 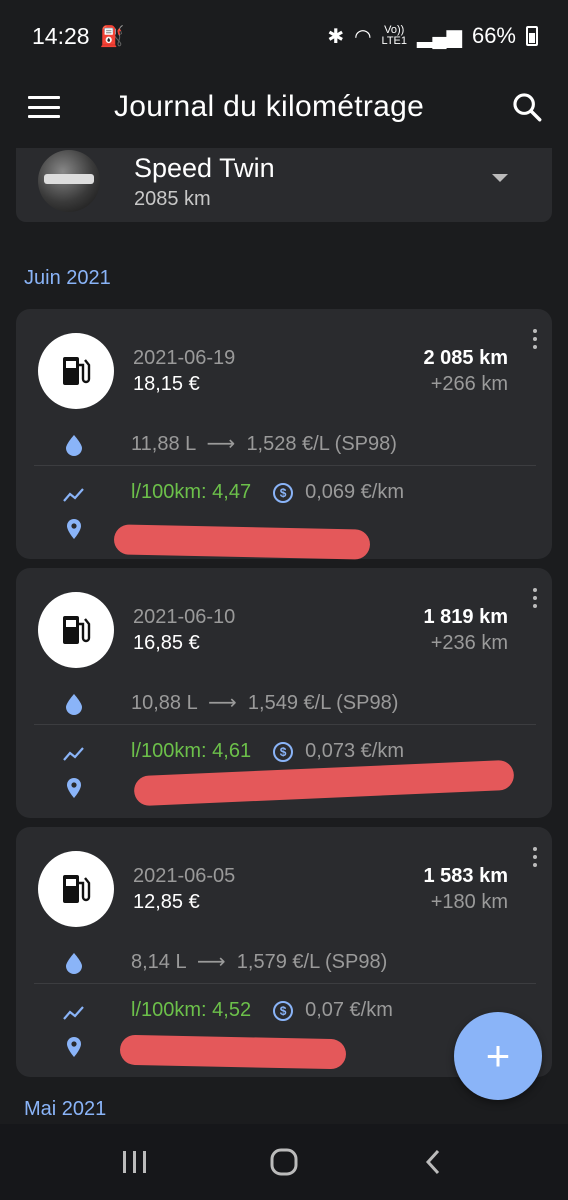 I want to click on cost-per-km: 0,07 €/km, so click(x=349, y=1010).